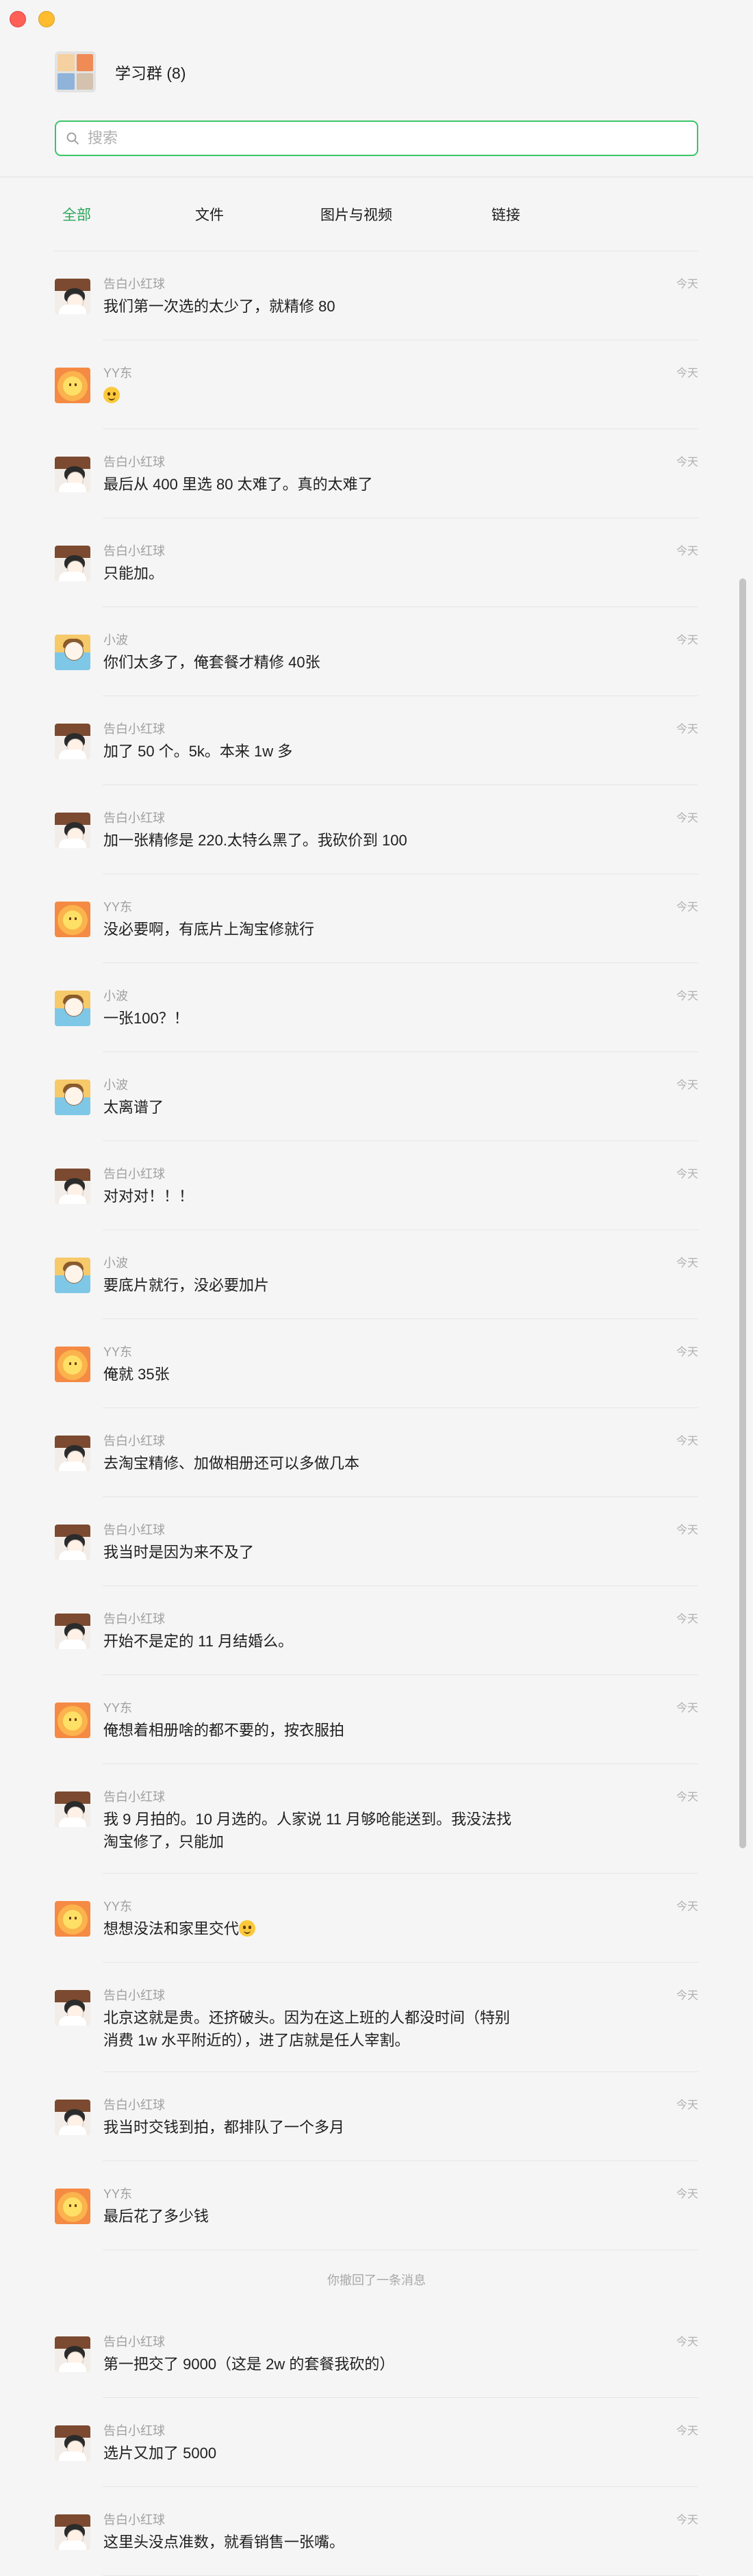 Image resolution: width=753 pixels, height=2576 pixels. Describe the element at coordinates (148, 1196) in the screenshot. I see `message-text-body: 对对对！！！` at that location.